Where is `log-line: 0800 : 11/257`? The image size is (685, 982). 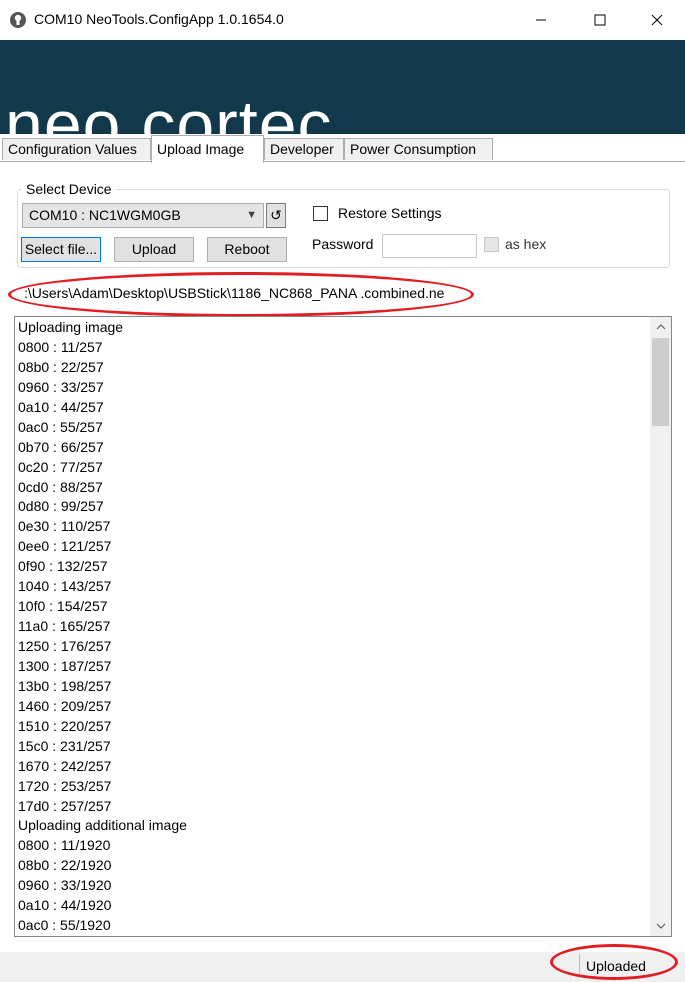 log-line: 0800 : 11/257 is located at coordinates (60, 346).